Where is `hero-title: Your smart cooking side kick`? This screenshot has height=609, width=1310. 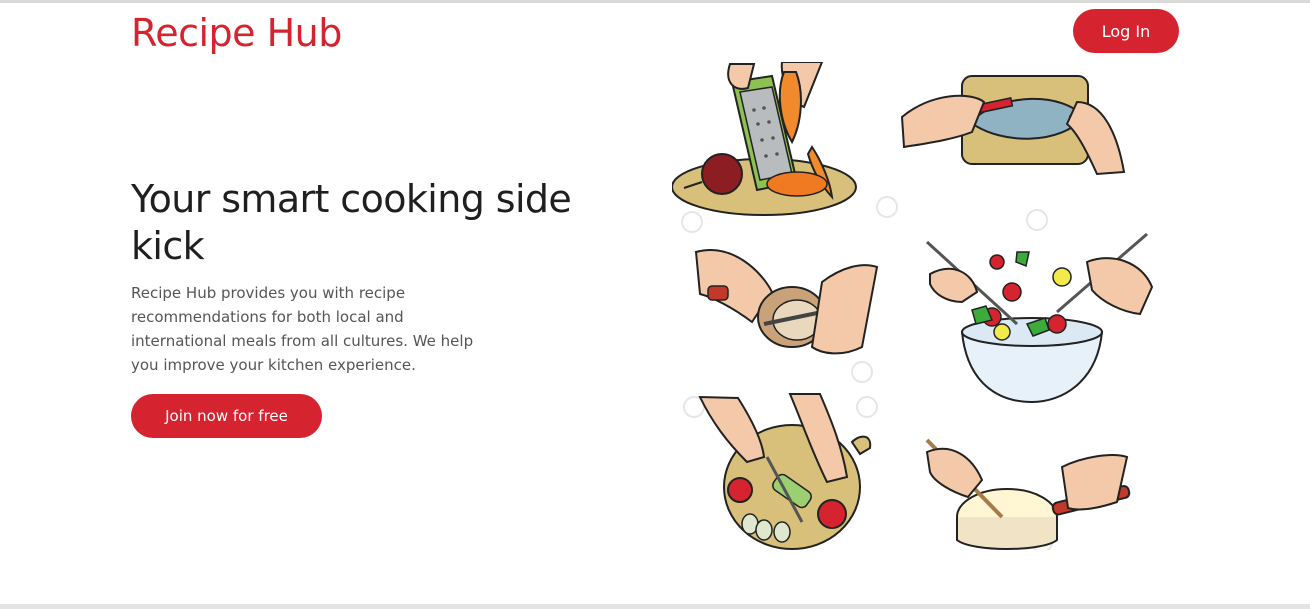 hero-title: Your smart cooking side kick is located at coordinates (351, 222).